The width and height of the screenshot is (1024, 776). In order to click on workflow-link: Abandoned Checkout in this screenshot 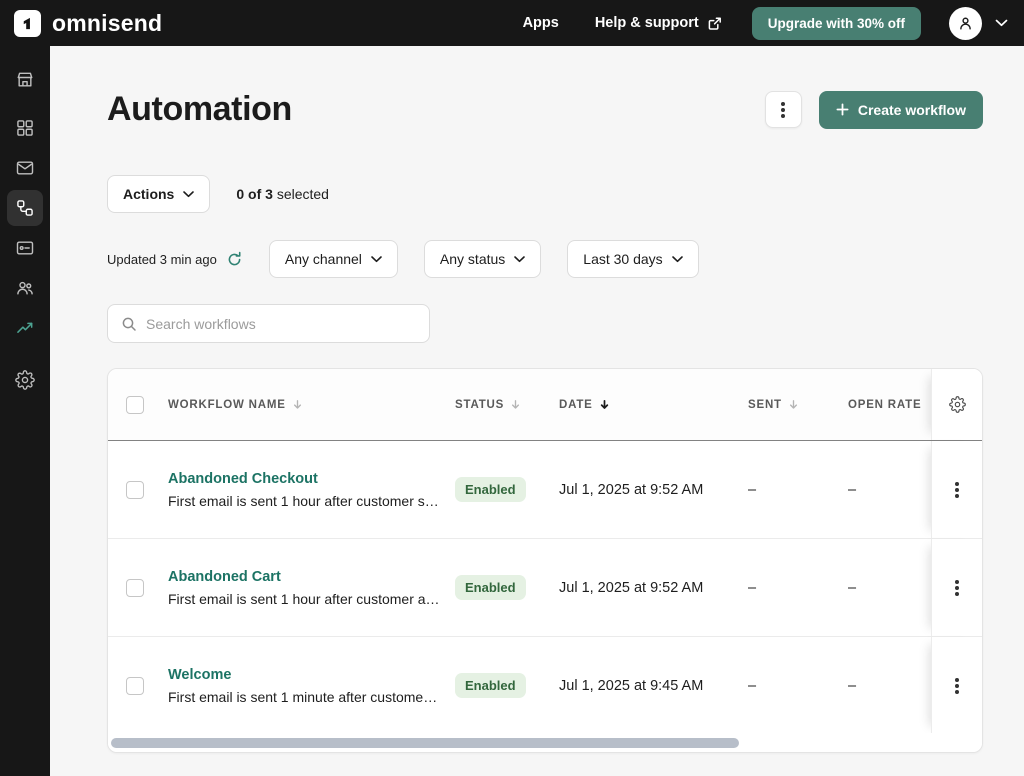, I will do `click(306, 479)`.